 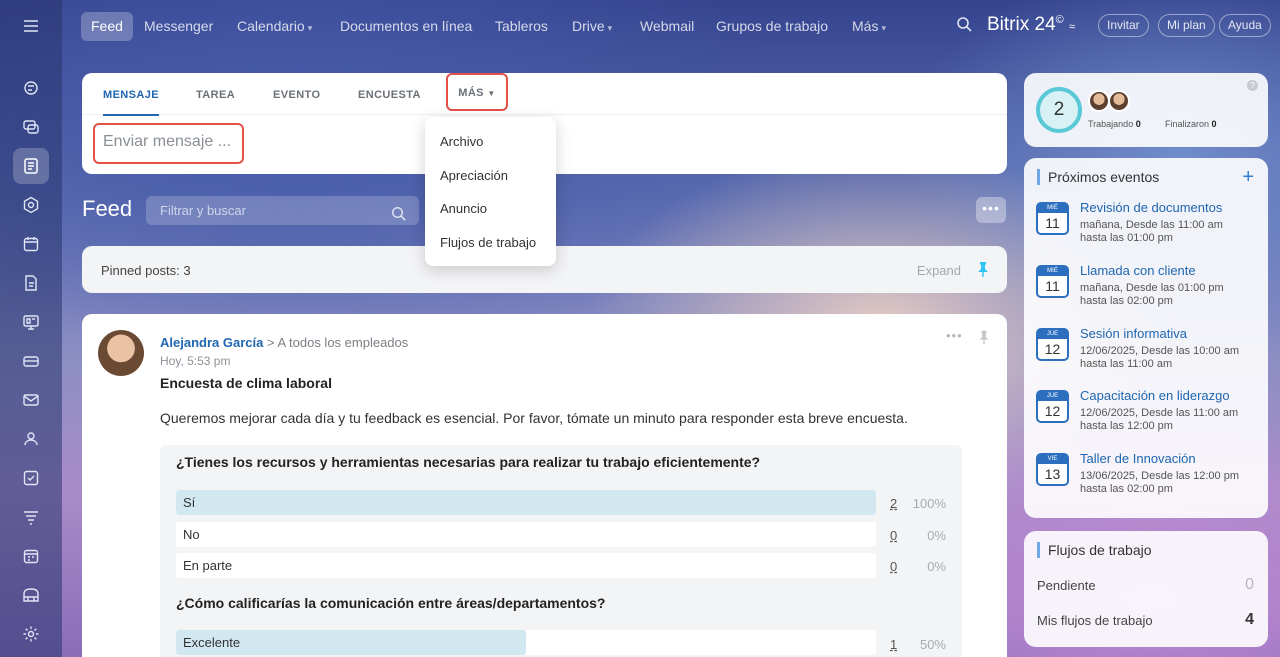 I want to click on nav-label: Grupos de trabajo, so click(x=772, y=26).